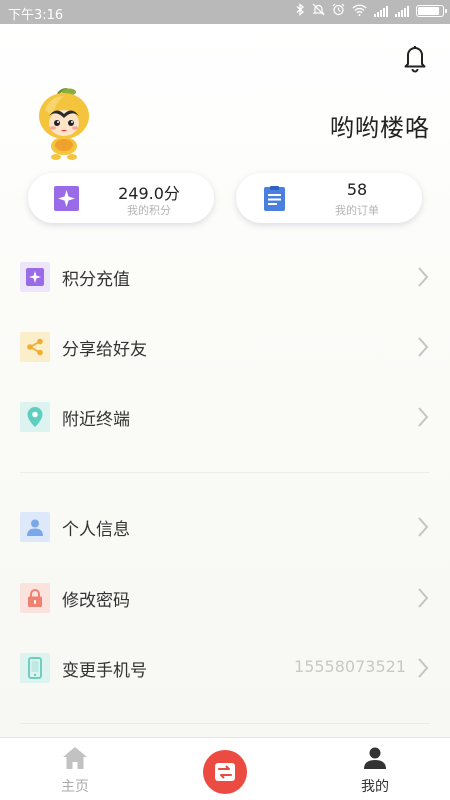 The image size is (450, 800). I want to click on bottom-tab-bar: 主页 我的, so click(225, 768).